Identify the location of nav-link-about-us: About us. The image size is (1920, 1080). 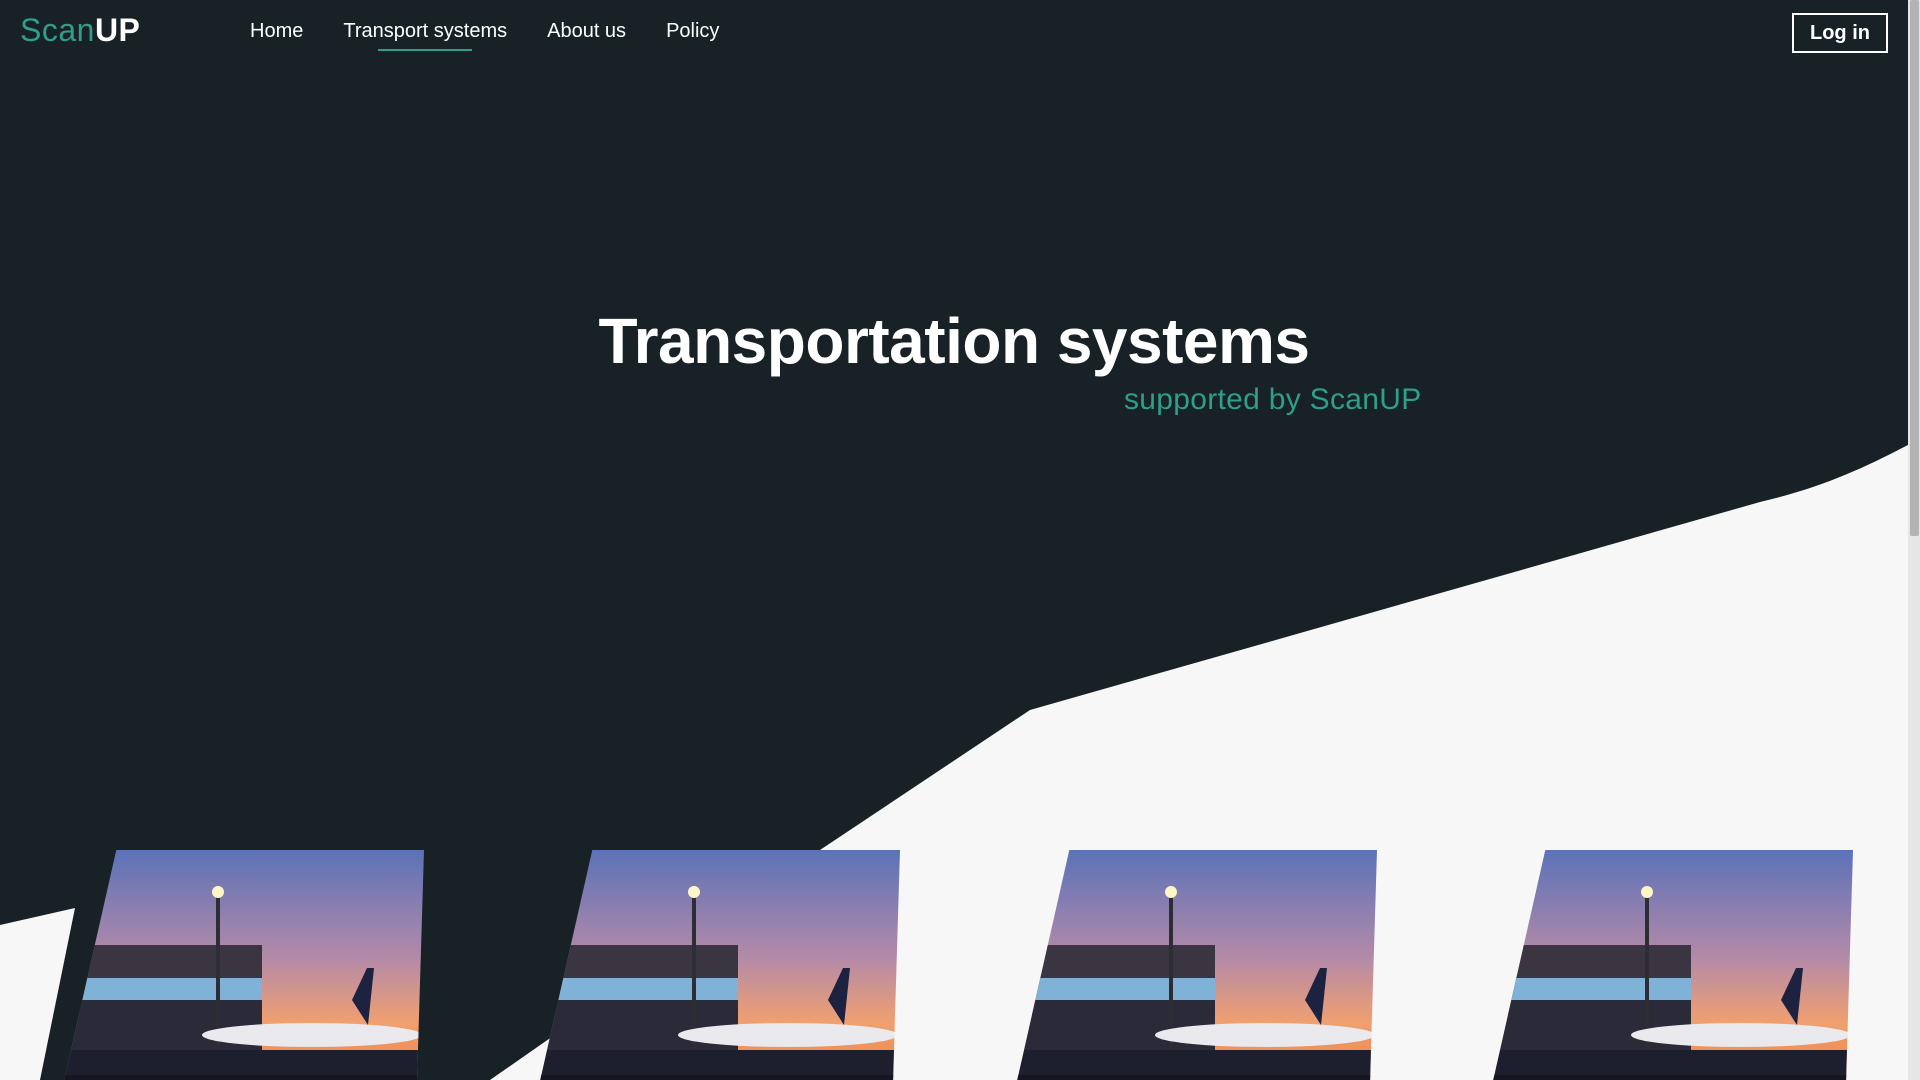
(586, 35).